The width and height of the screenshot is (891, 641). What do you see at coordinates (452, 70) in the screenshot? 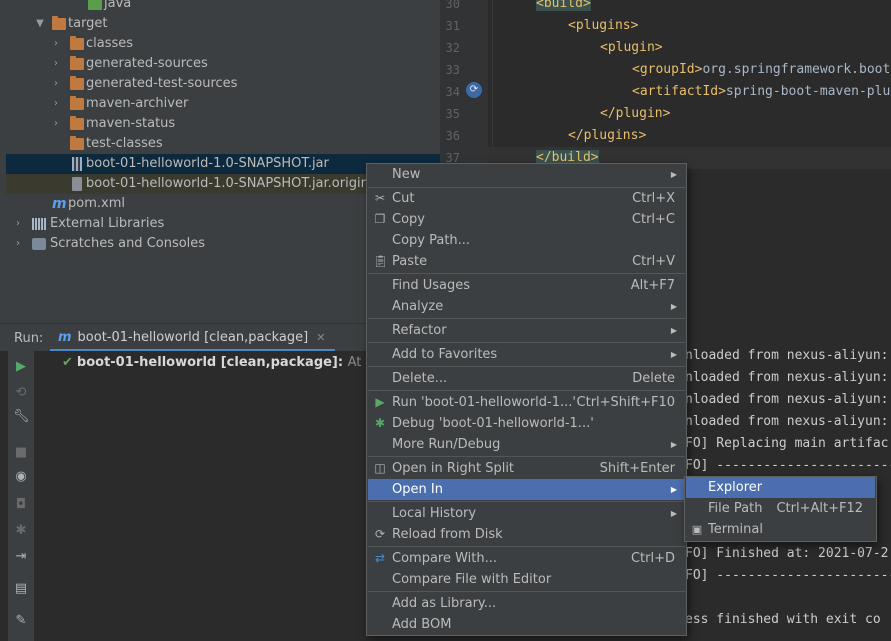
I see `line-number: 33` at bounding box center [452, 70].